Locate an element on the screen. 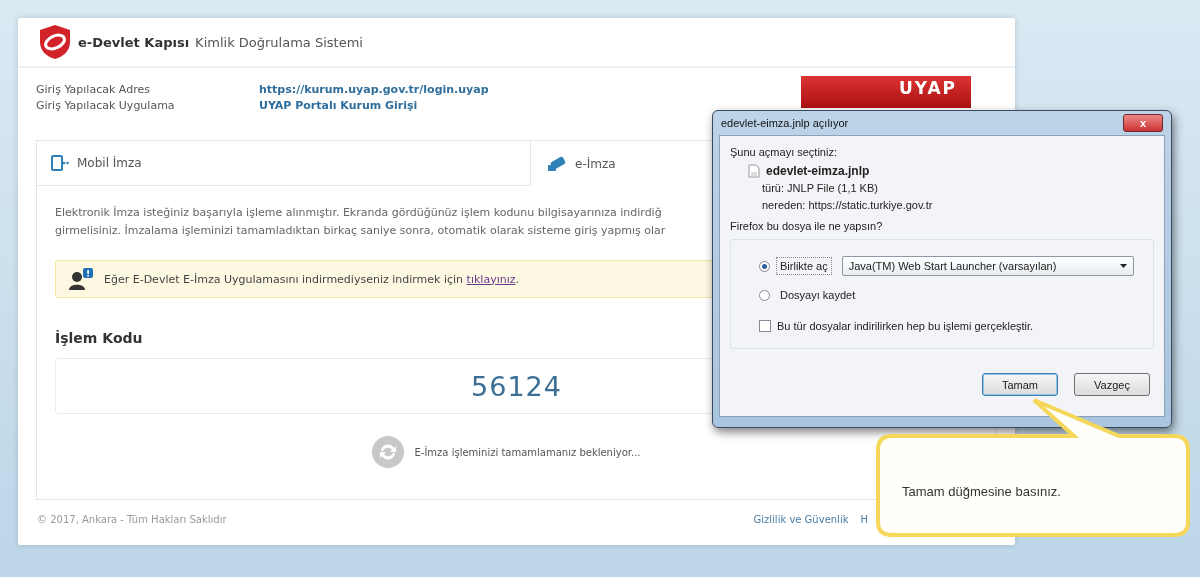 The height and width of the screenshot is (577, 1200). file-source: nereden: https://static.turkiye.gov.tr is located at coordinates (848, 205).